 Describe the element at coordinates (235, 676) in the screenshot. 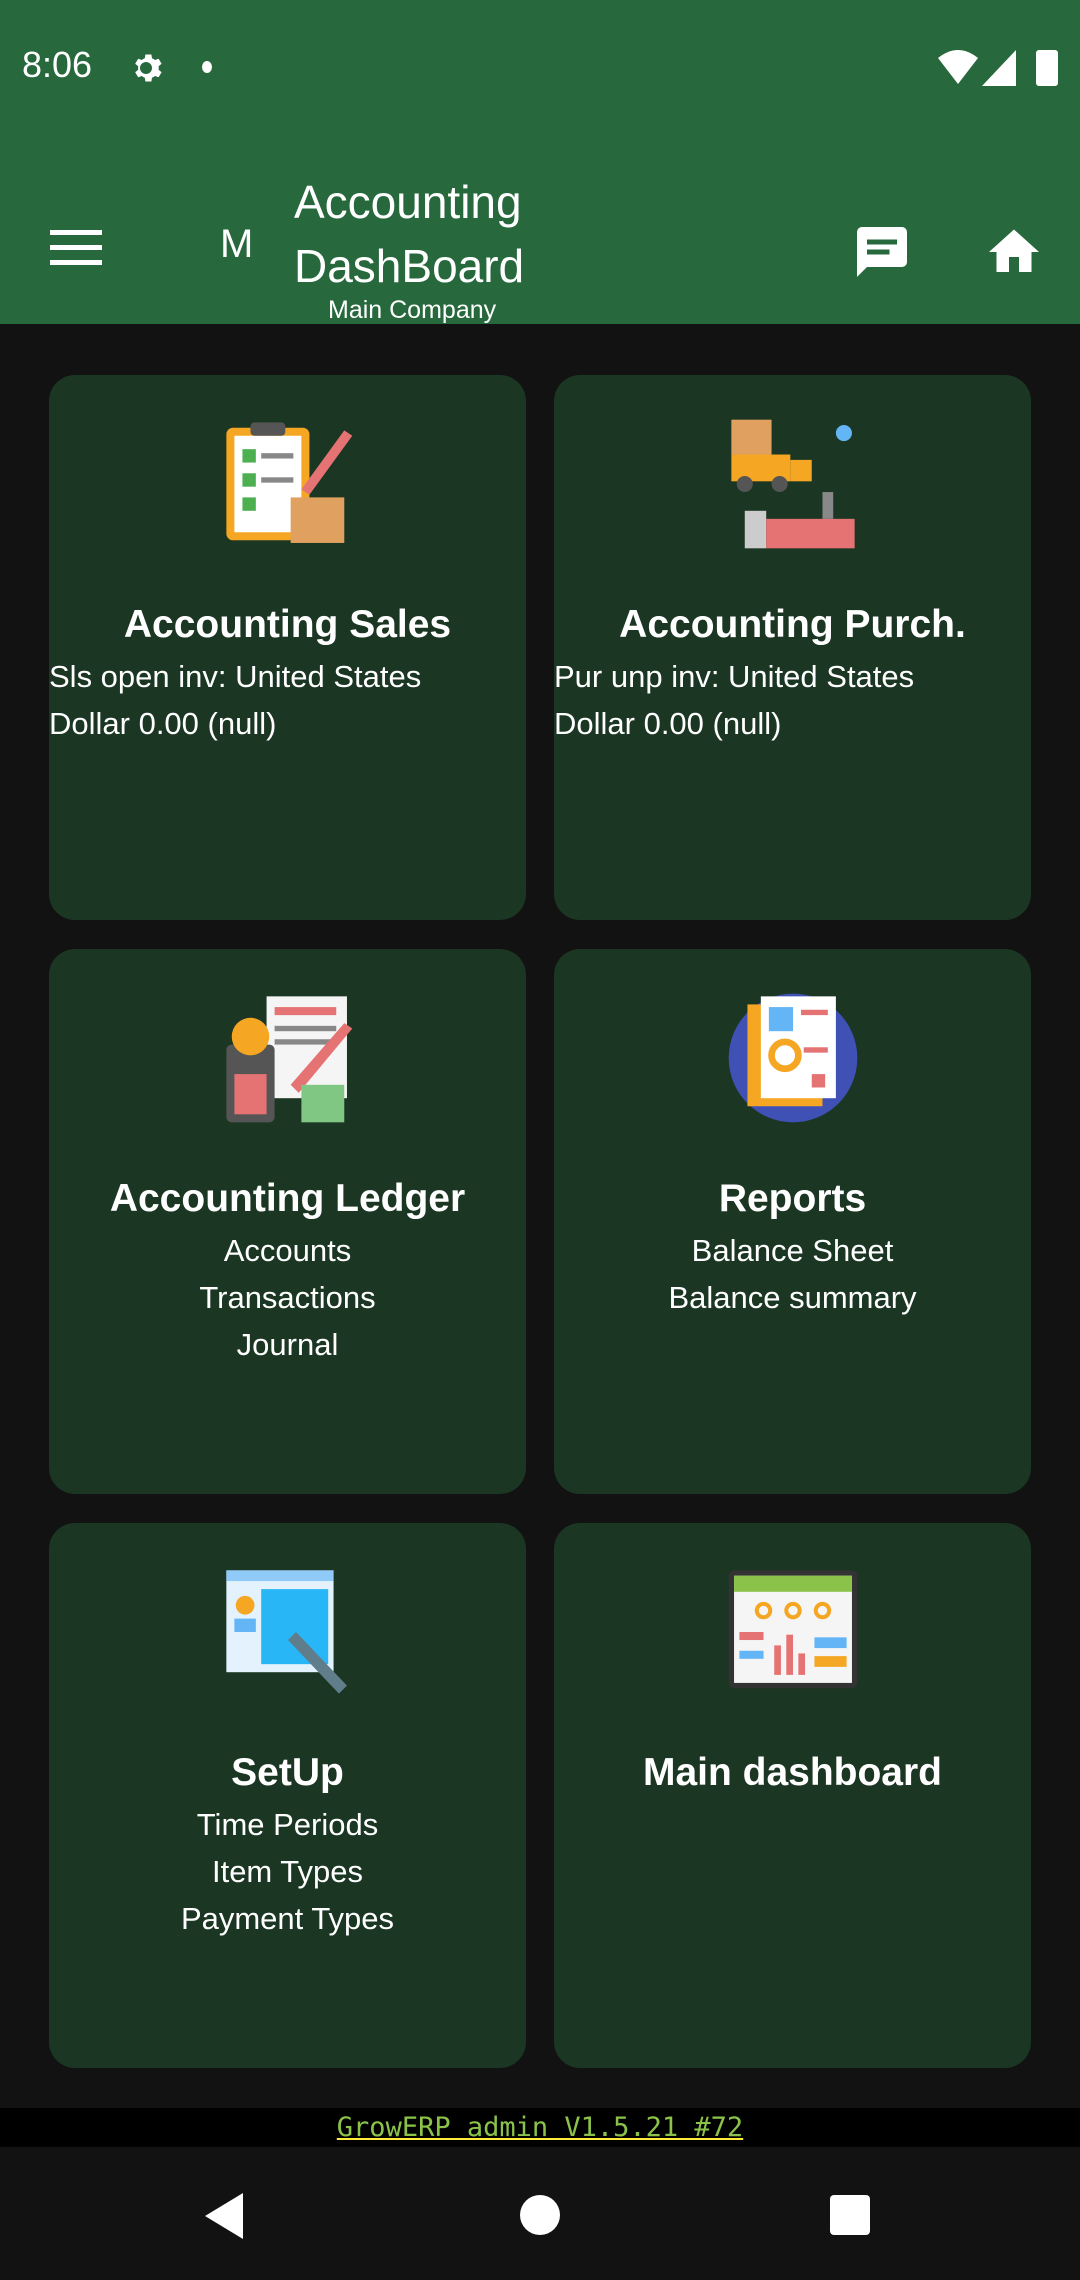

I see `card-line: Sls open inv: United States` at that location.